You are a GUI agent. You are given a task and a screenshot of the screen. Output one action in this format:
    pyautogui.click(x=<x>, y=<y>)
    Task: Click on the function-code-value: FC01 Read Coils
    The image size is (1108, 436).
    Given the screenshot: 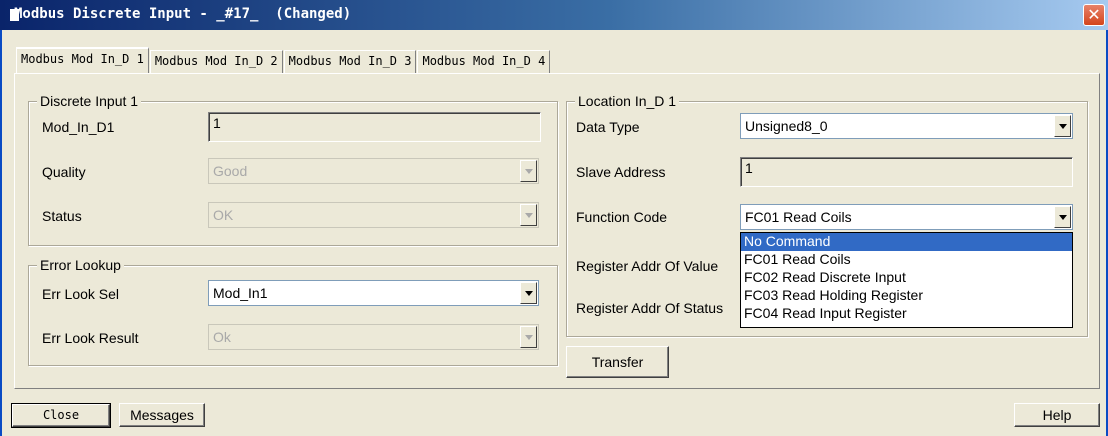 What is the action you would take?
    pyautogui.click(x=798, y=217)
    